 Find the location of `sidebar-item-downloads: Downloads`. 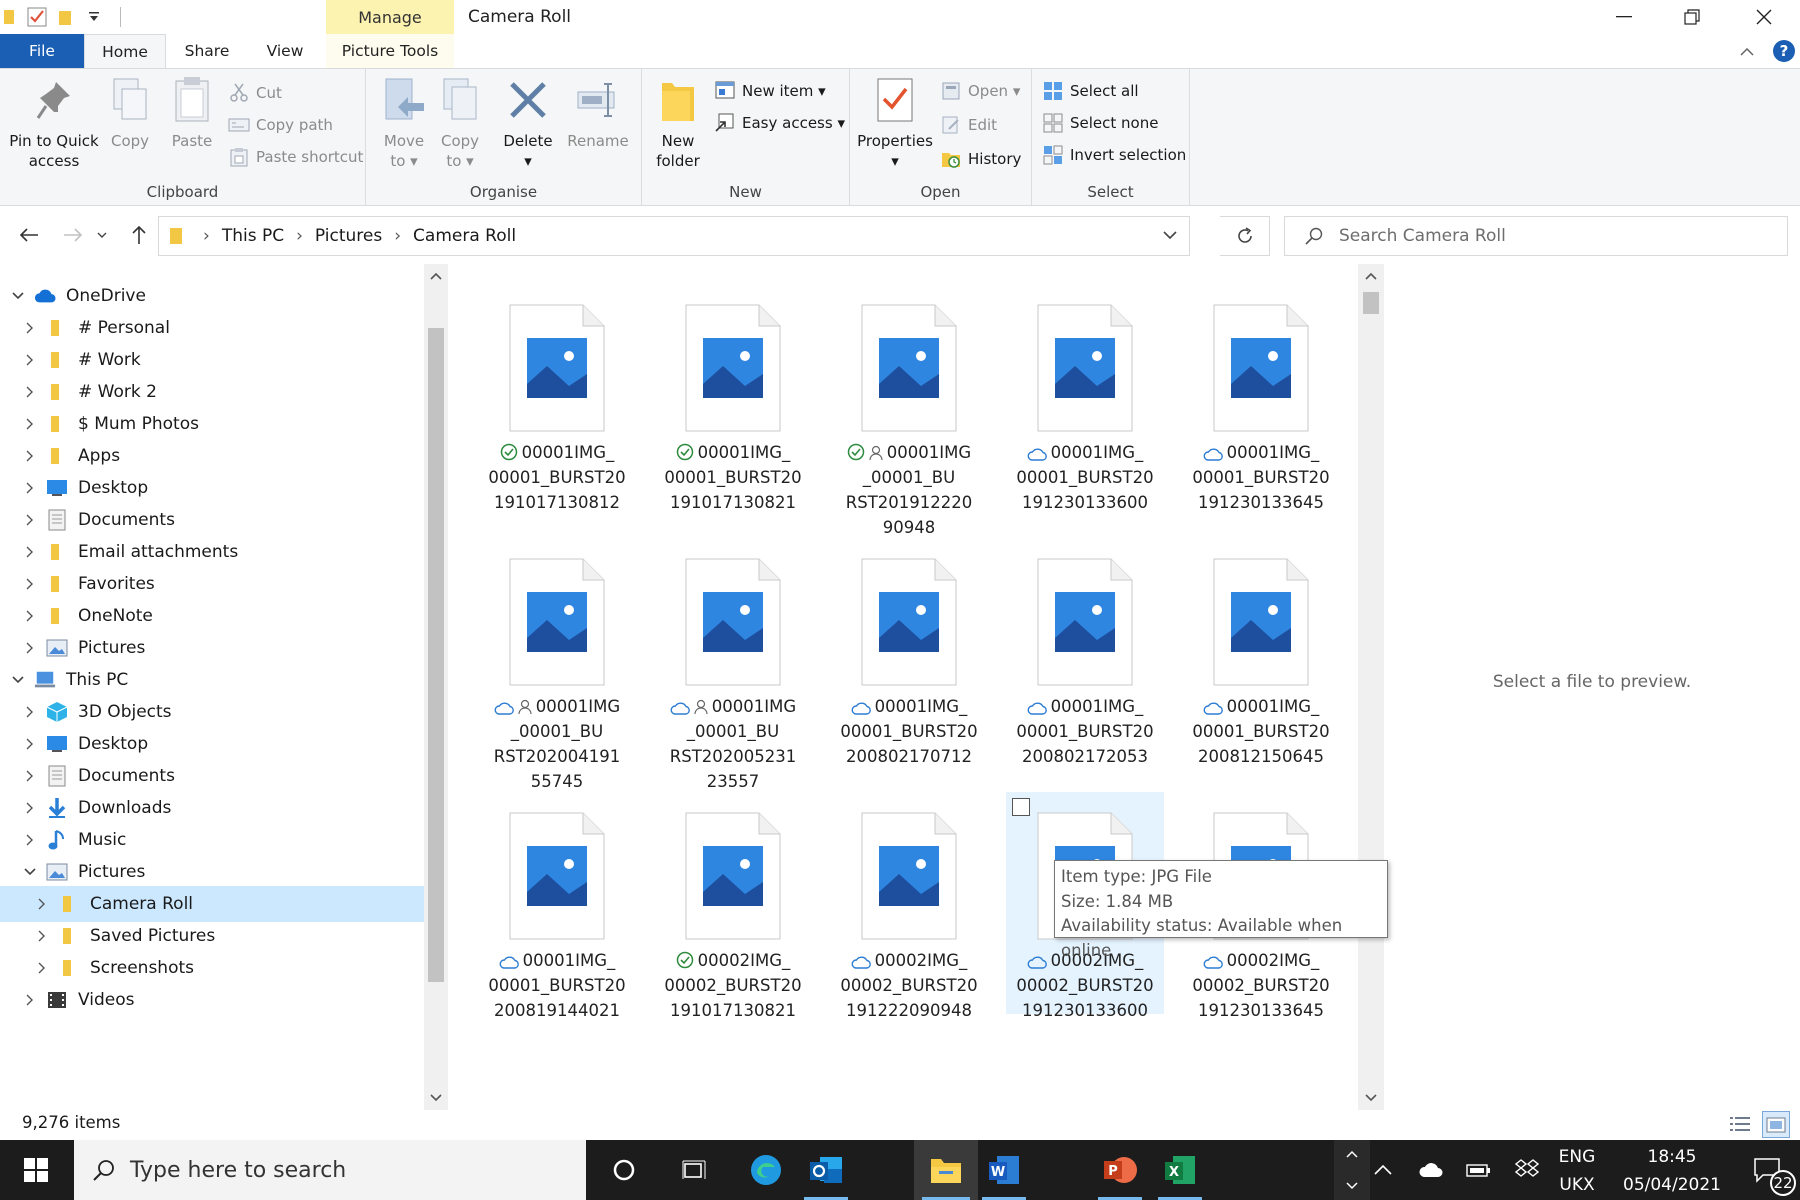

sidebar-item-downloads: Downloads is located at coordinates (212, 808).